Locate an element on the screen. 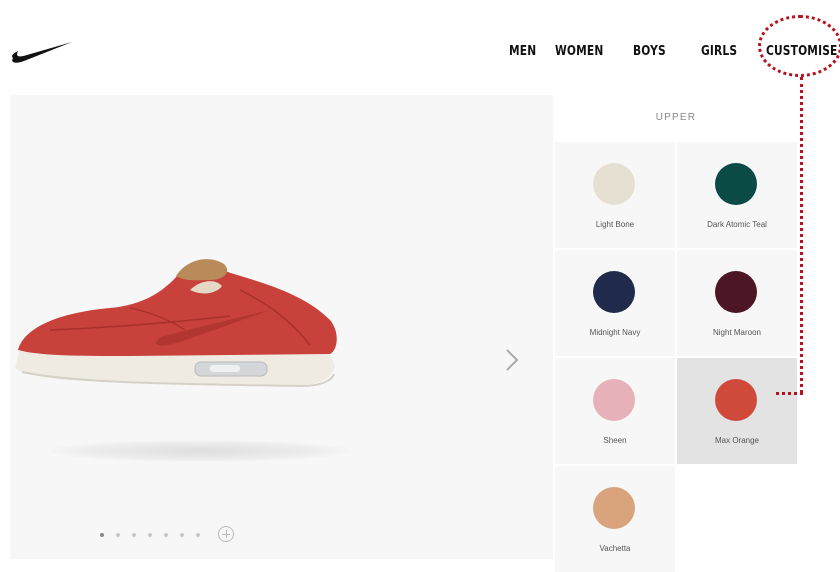 Image resolution: width=840 pixels, height=572 pixels. swatch-light-bone: Light Bone is located at coordinates (615, 195).